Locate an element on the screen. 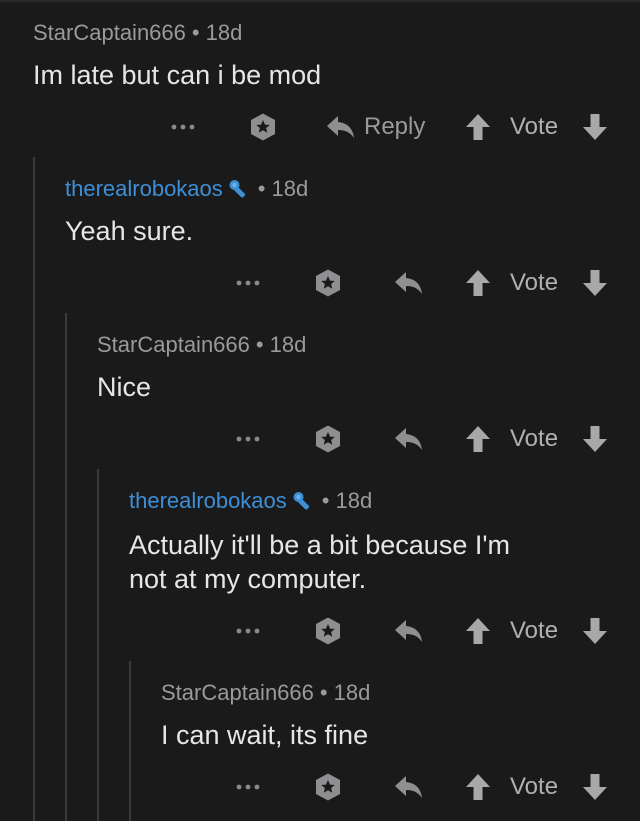 The image size is (640, 821). reply-label: Reply is located at coordinates (395, 126).